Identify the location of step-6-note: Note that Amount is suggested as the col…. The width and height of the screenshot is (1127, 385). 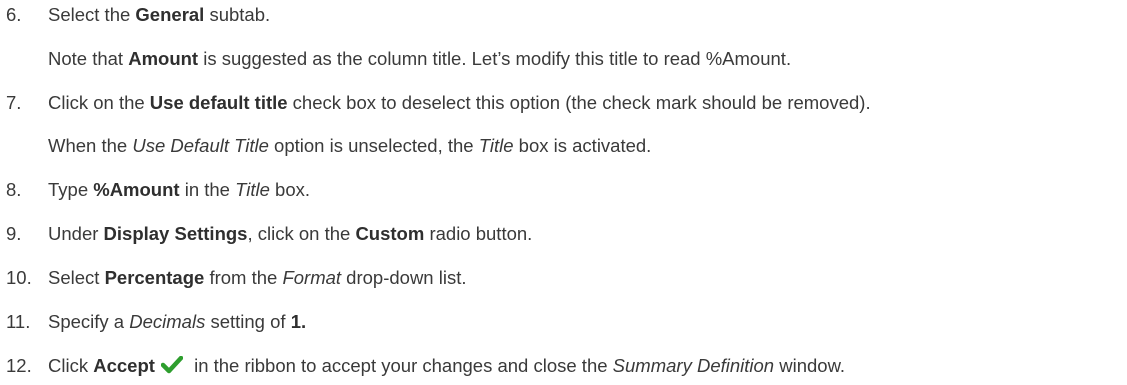
(420, 58).